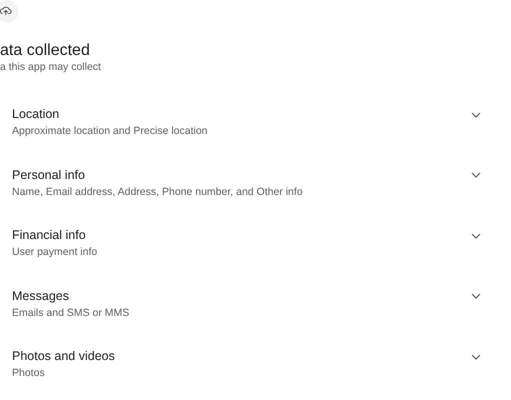  Describe the element at coordinates (49, 175) in the screenshot. I see `category-title: Personal info` at that location.